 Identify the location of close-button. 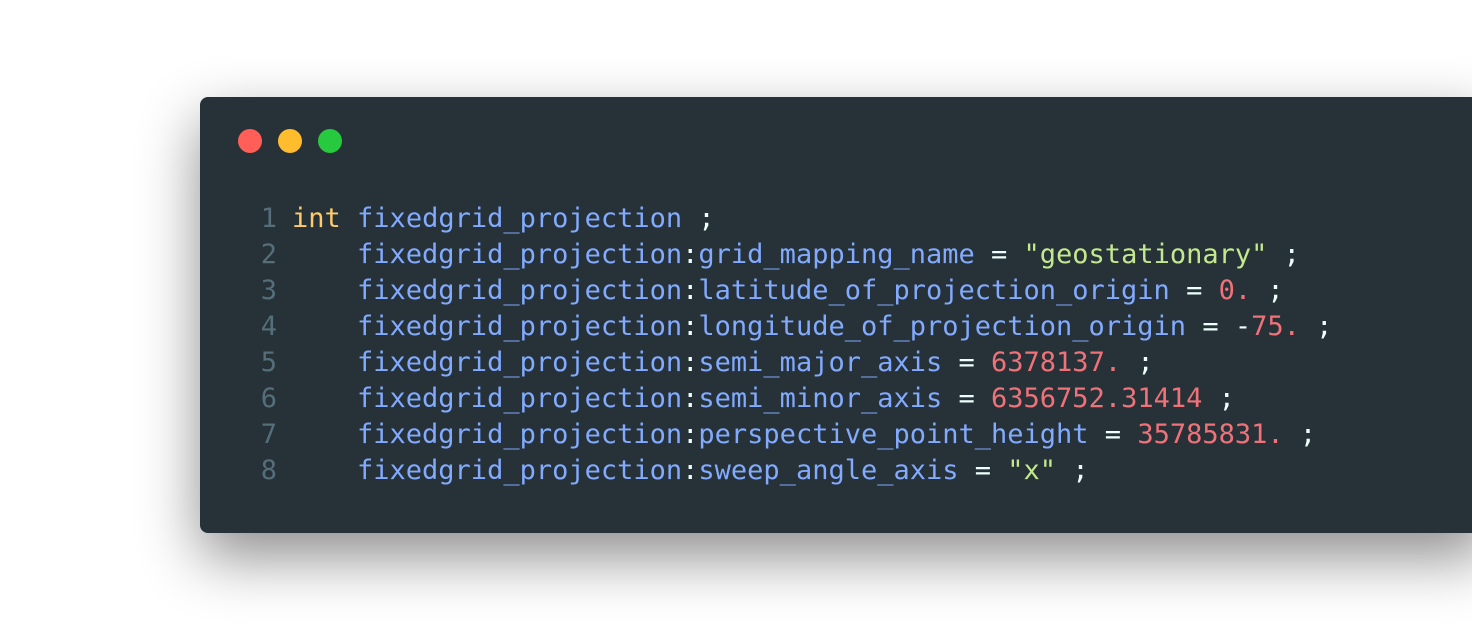
(250, 141).